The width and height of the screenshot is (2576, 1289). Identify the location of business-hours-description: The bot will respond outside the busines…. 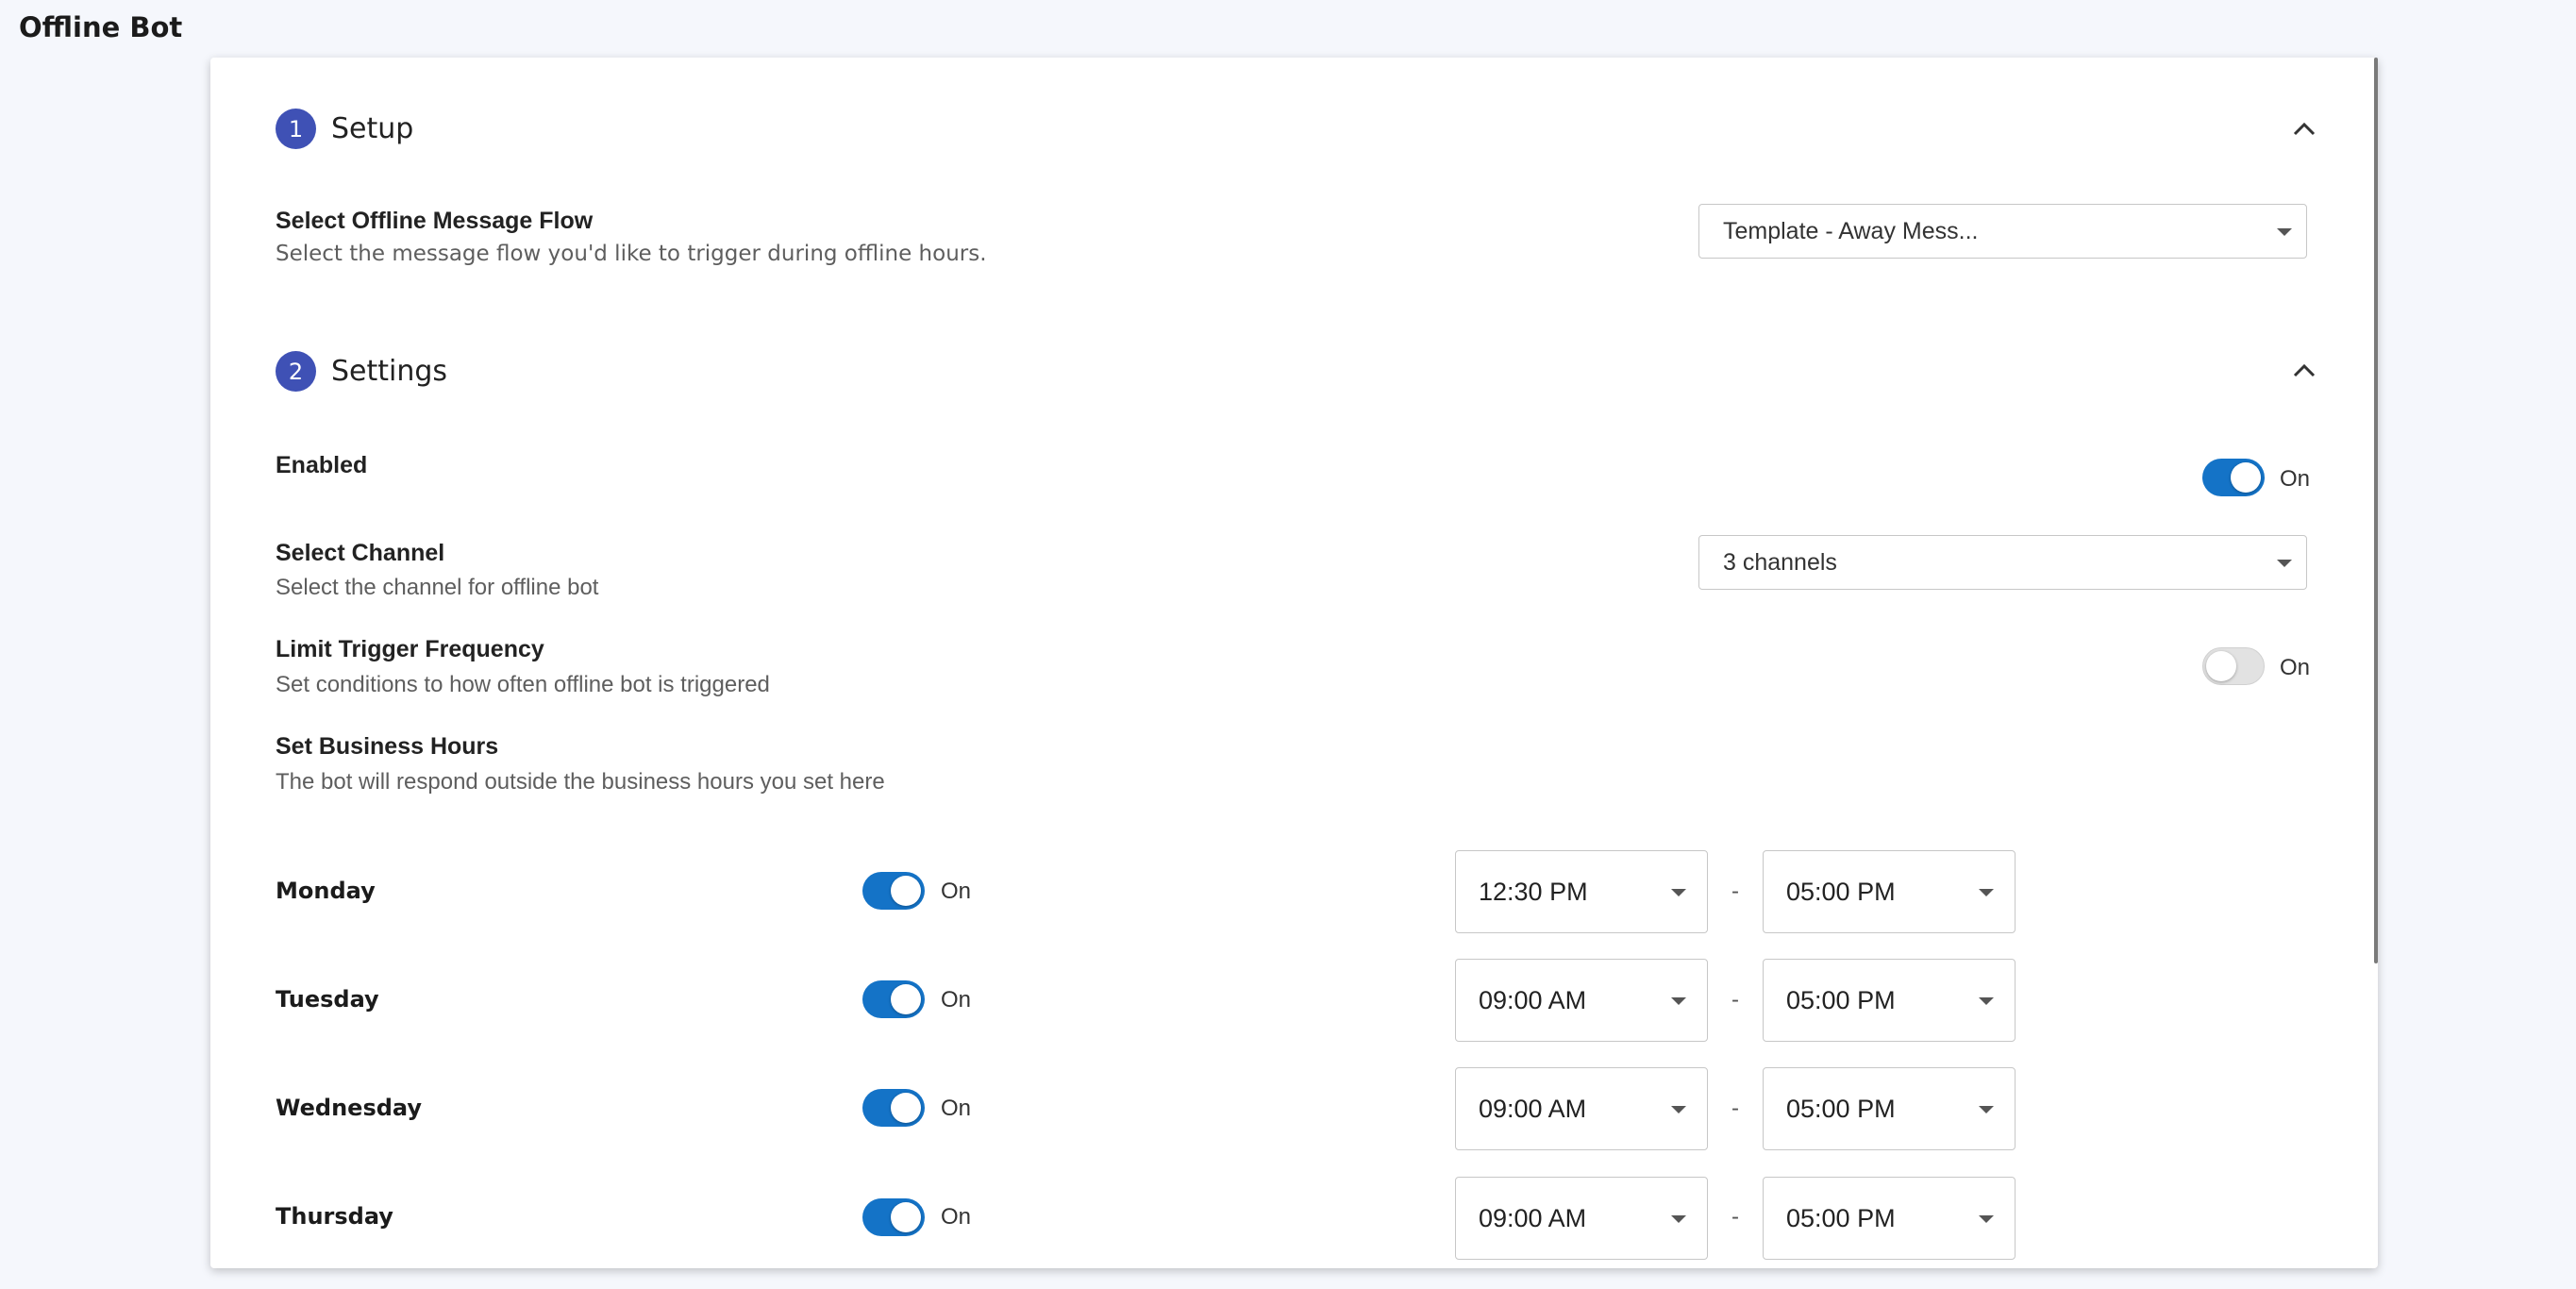
(580, 782).